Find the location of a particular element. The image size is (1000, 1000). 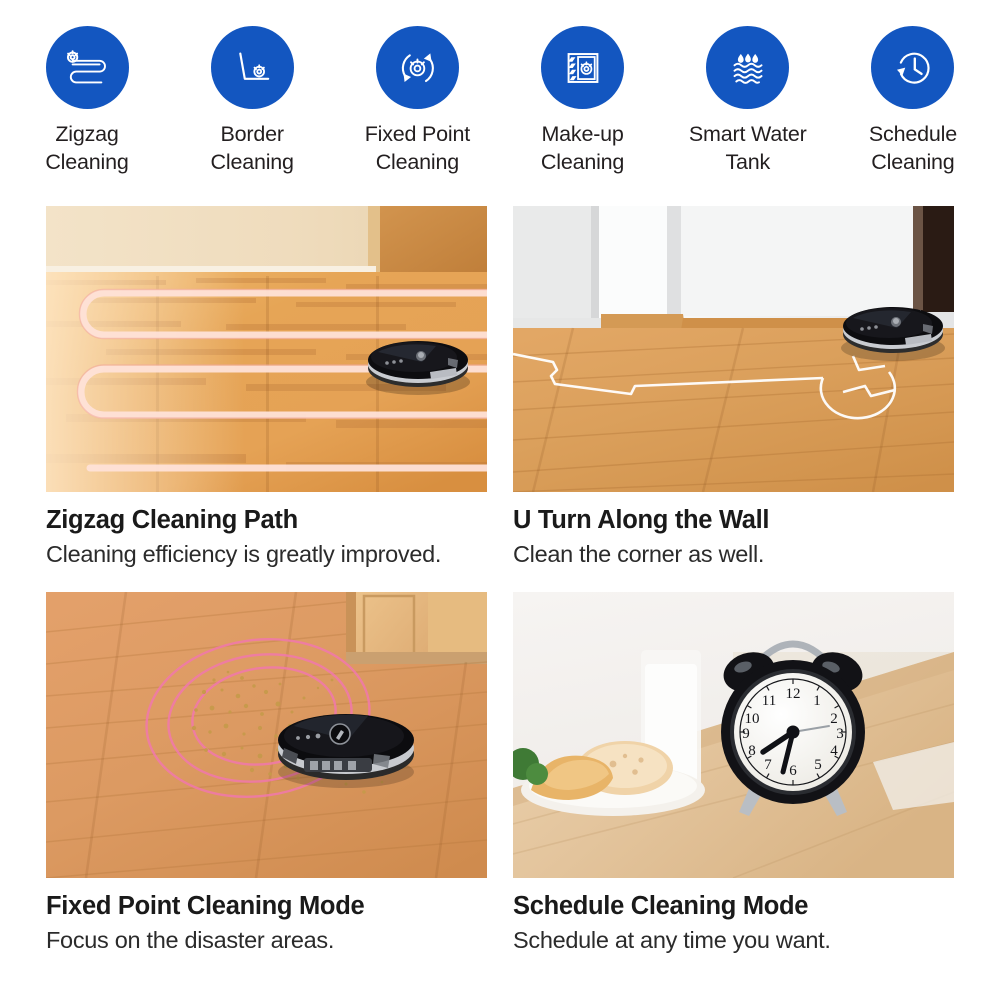

feature-item-zigzag-cleaning: Zigzag Cleaning is located at coordinates (87, 106).